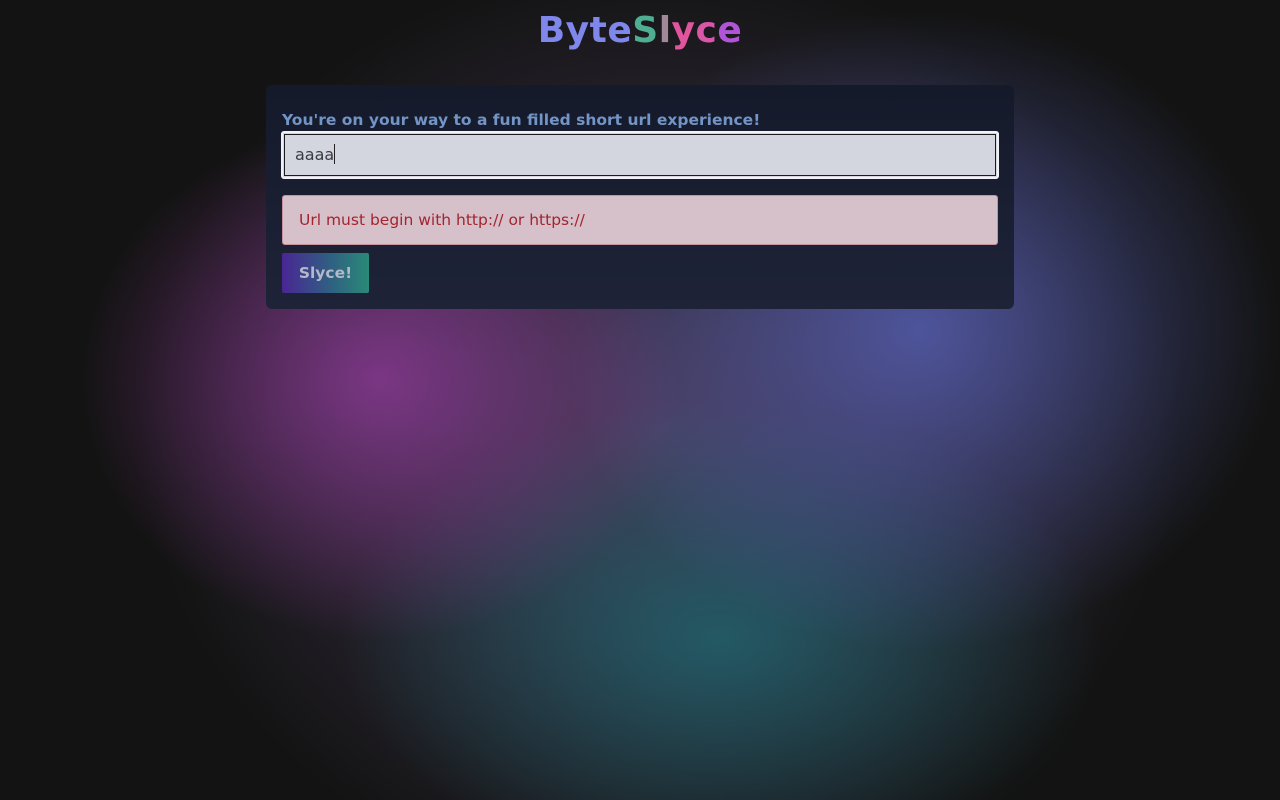 Image resolution: width=1280 pixels, height=800 pixels. Describe the element at coordinates (683, 30) in the screenshot. I see `title-part: y` at that location.